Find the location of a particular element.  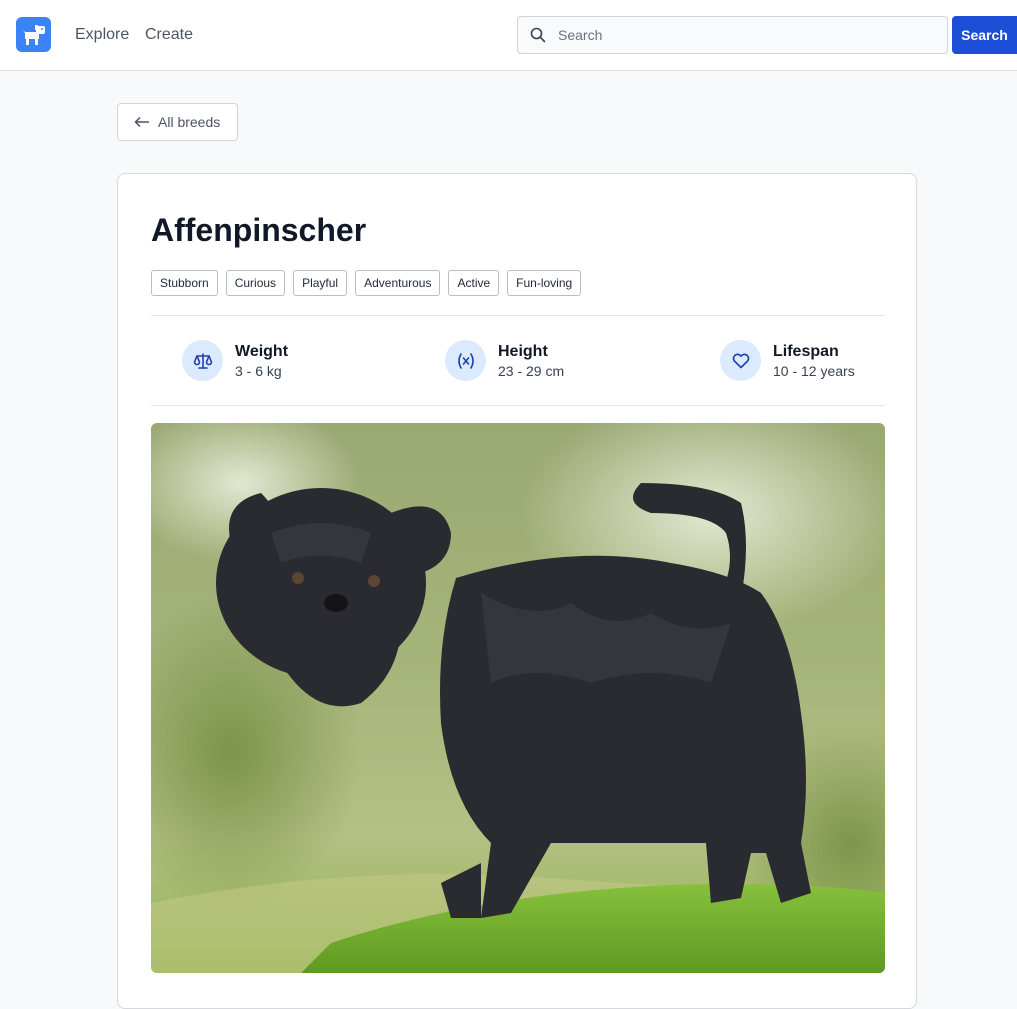

temperament-tag: Playful is located at coordinates (320, 283).